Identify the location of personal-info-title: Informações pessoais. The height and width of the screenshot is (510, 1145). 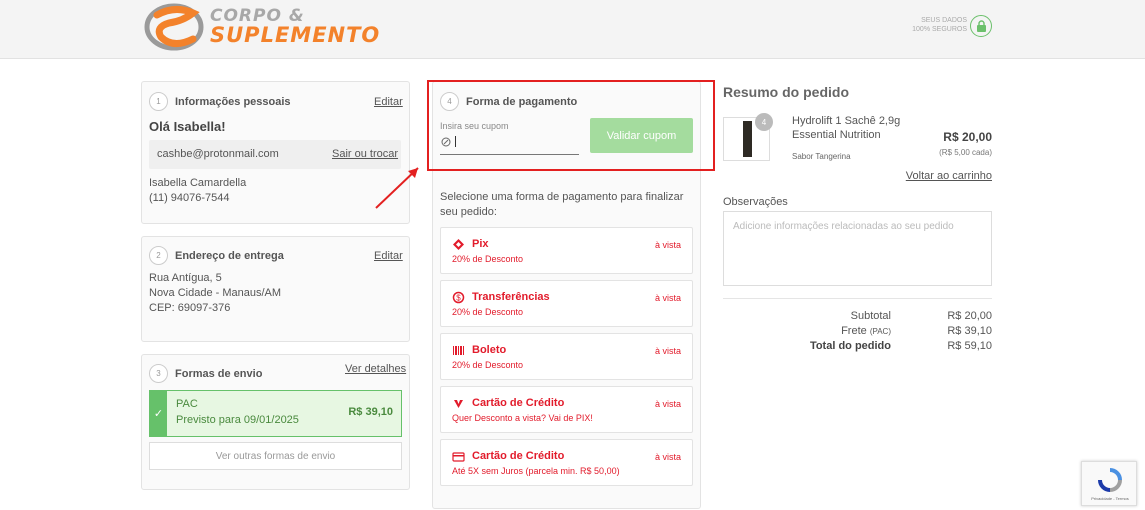
(233, 102).